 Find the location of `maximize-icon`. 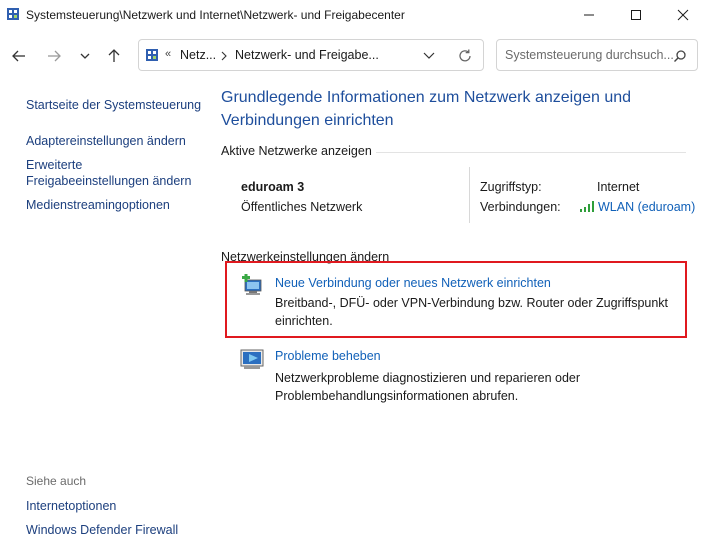

maximize-icon is located at coordinates (636, 15).